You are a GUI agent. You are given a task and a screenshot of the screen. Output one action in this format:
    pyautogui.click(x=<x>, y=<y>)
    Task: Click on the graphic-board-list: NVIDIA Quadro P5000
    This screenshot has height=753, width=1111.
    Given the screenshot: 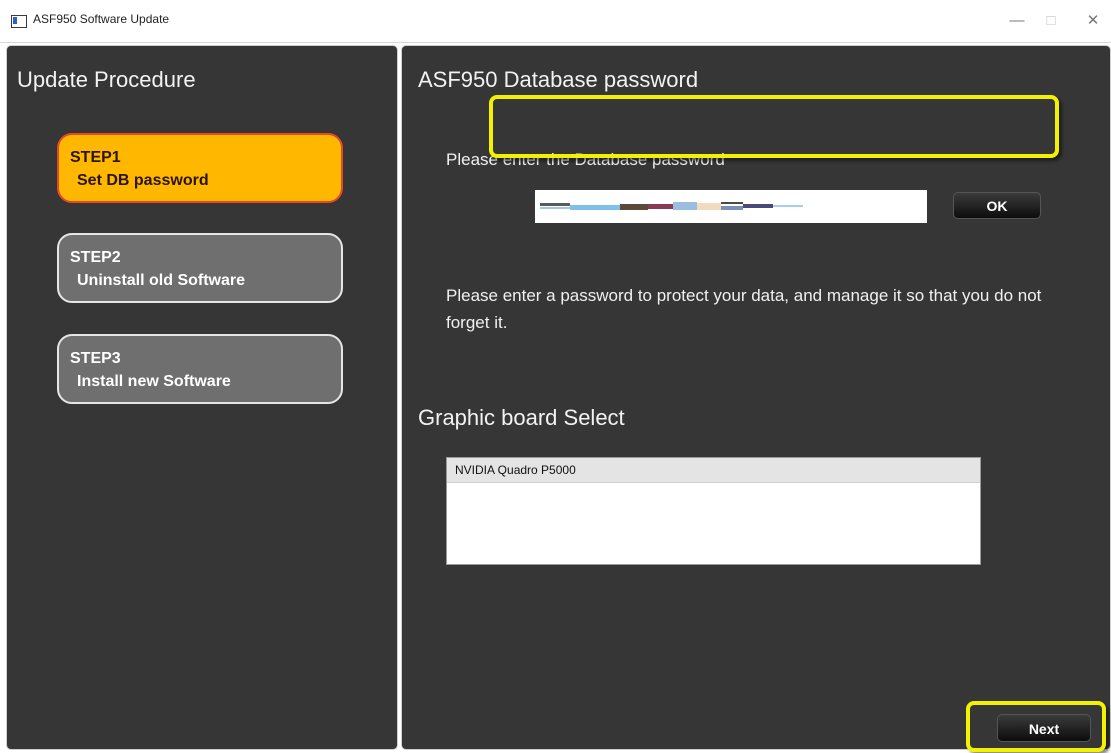 What is the action you would take?
    pyautogui.click(x=713, y=511)
    